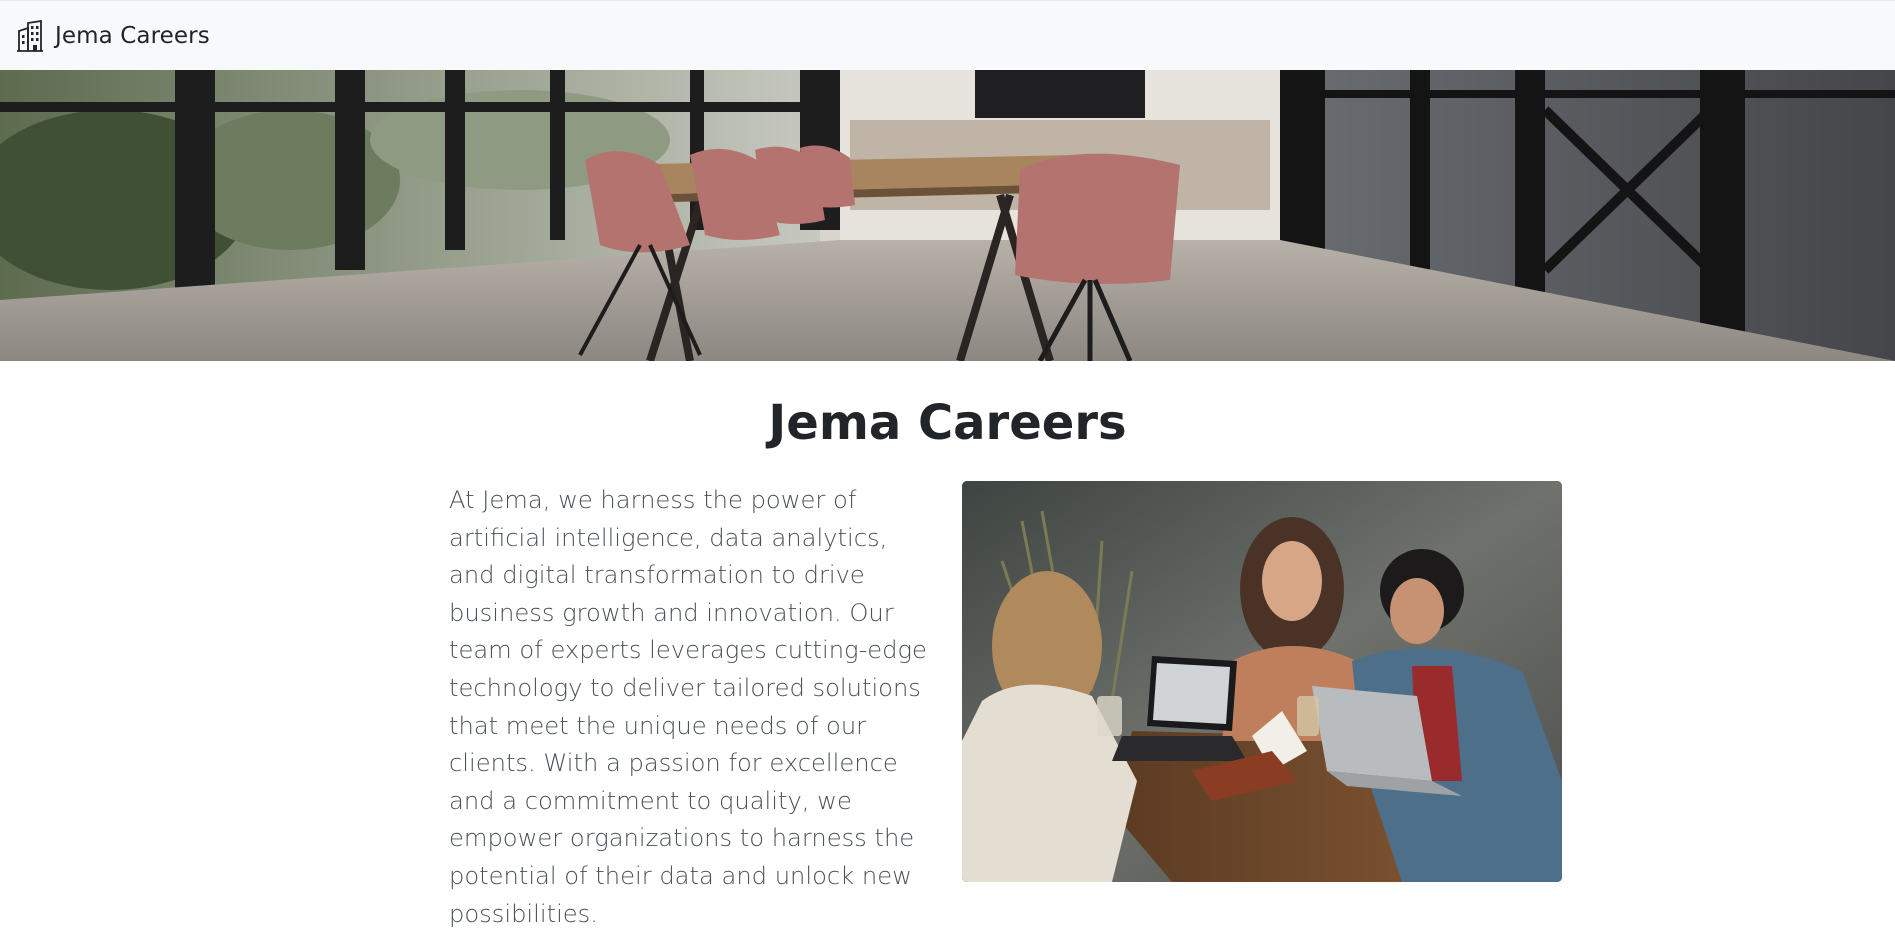  I want to click on building-icon, so click(30, 35).